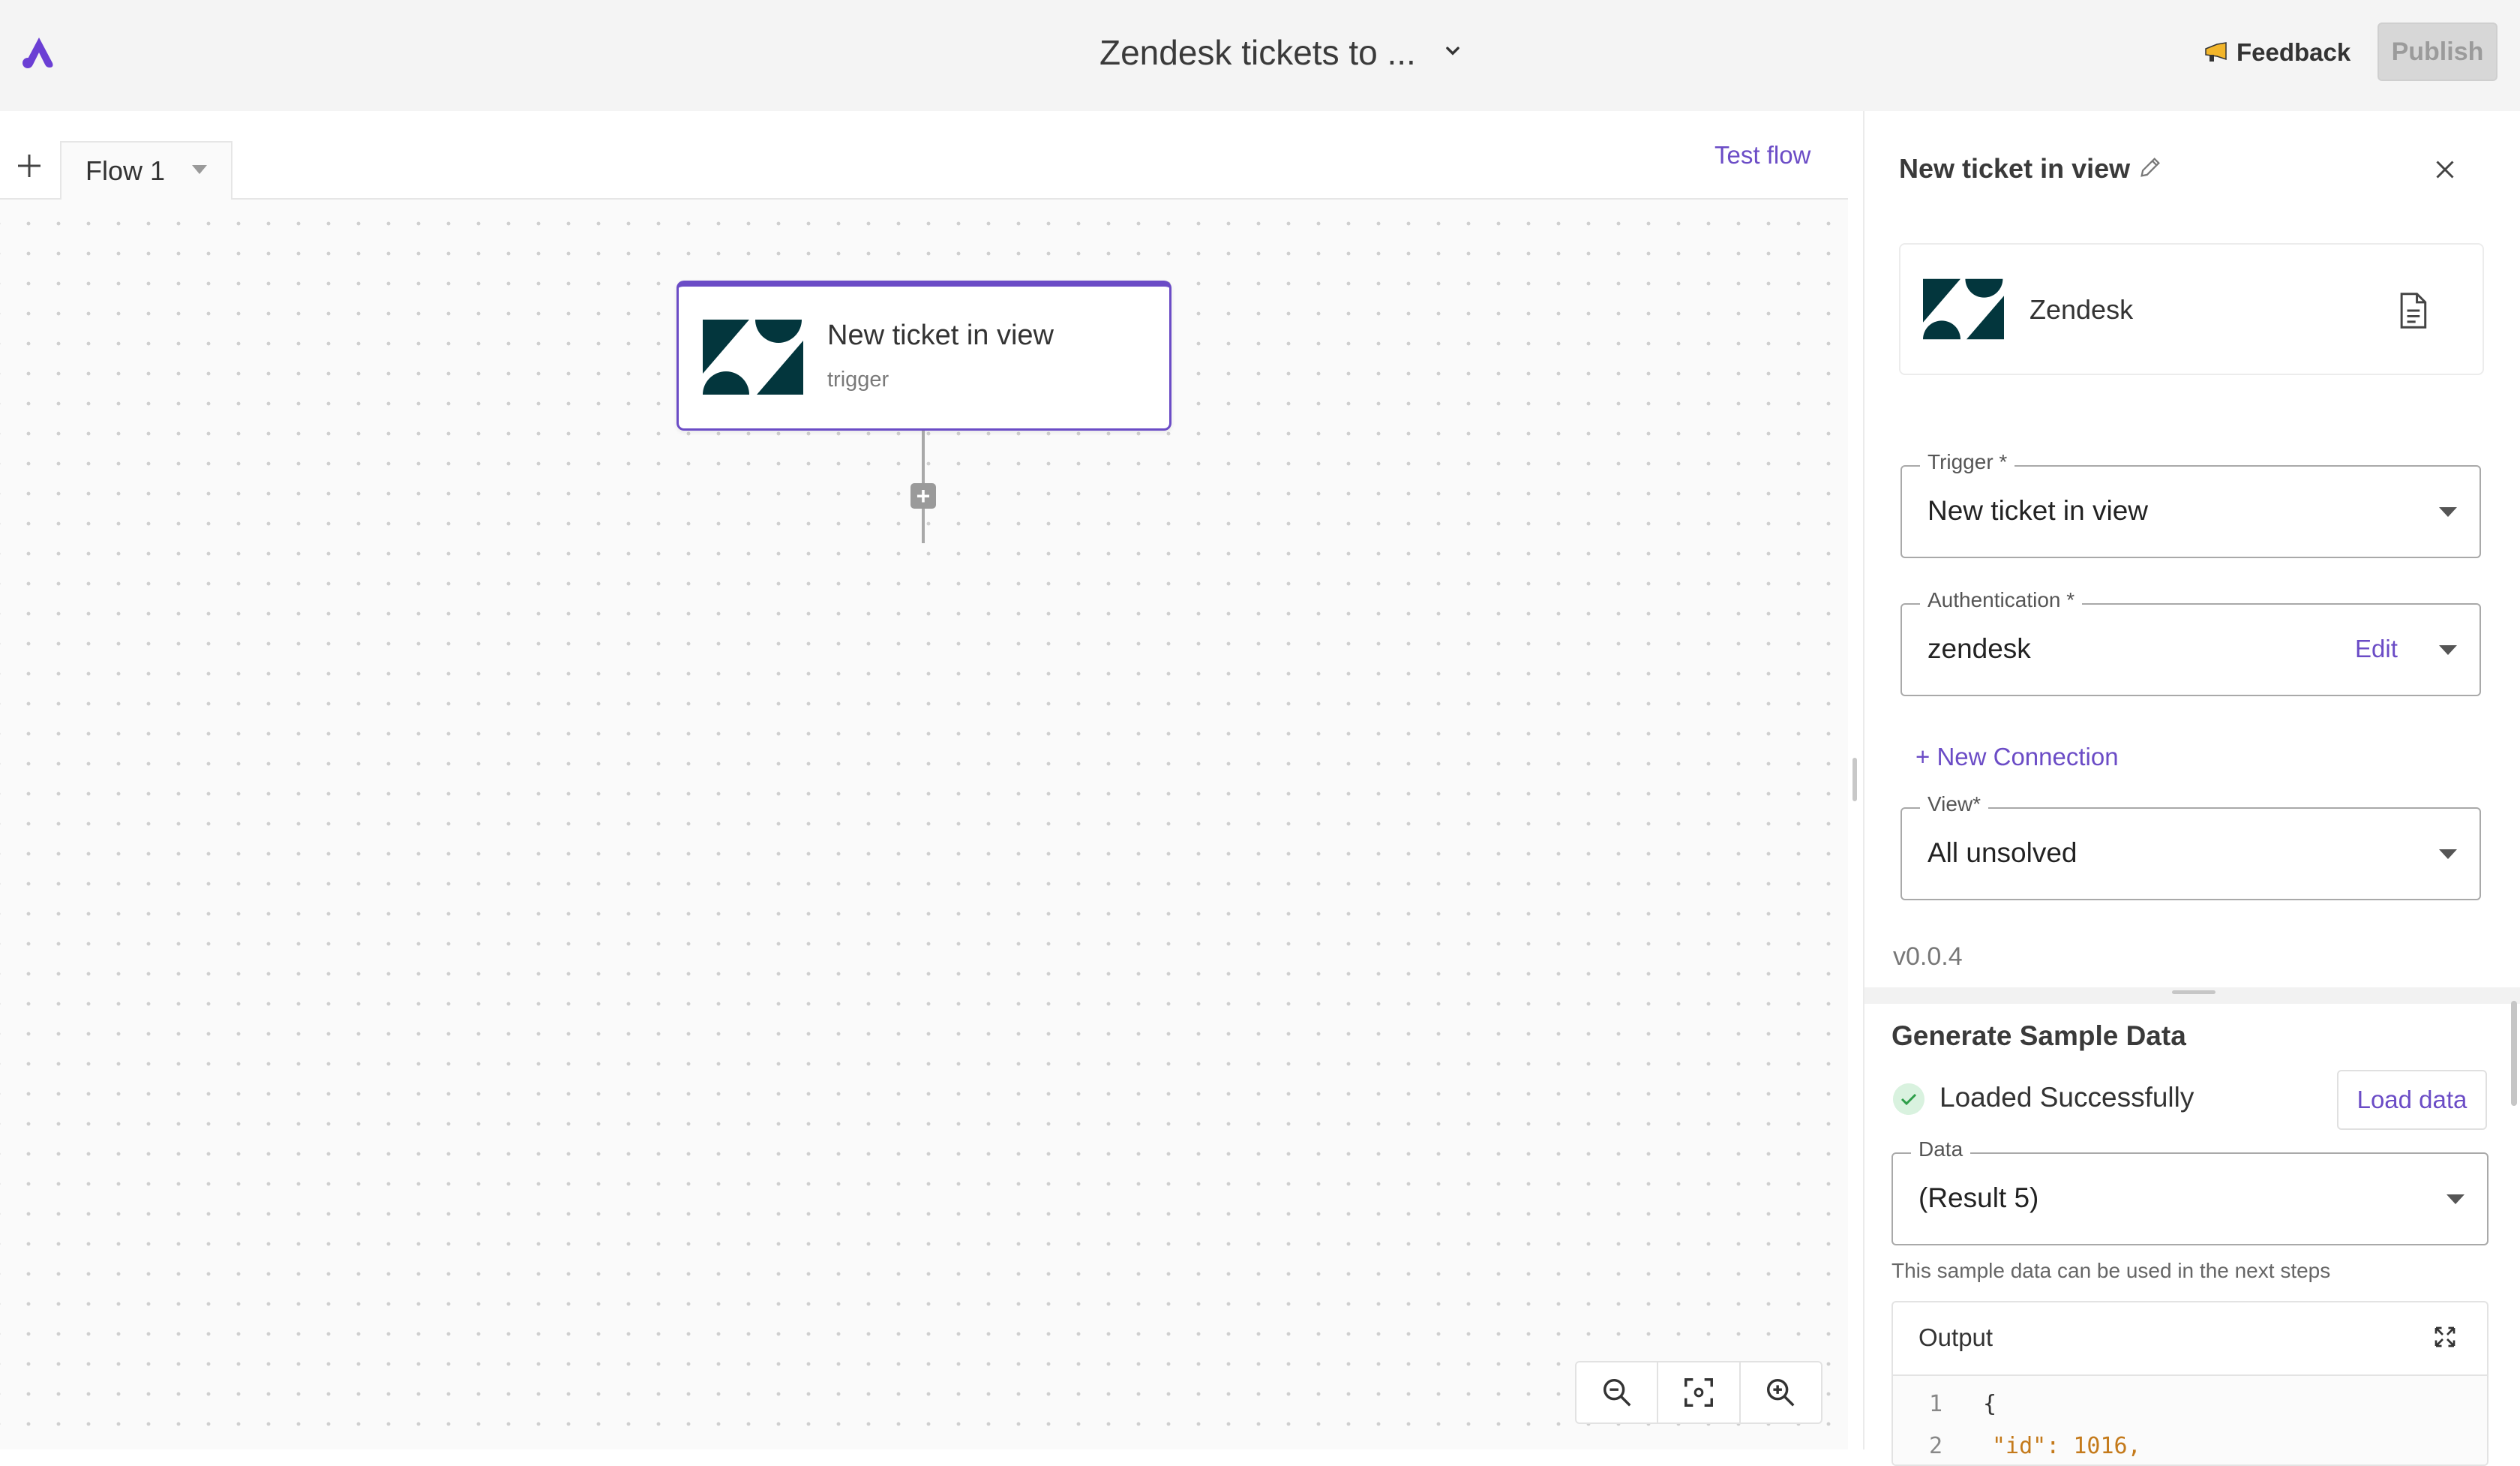 The image size is (2520, 1466). I want to click on panel-title: New ticket in view, so click(2015, 168).